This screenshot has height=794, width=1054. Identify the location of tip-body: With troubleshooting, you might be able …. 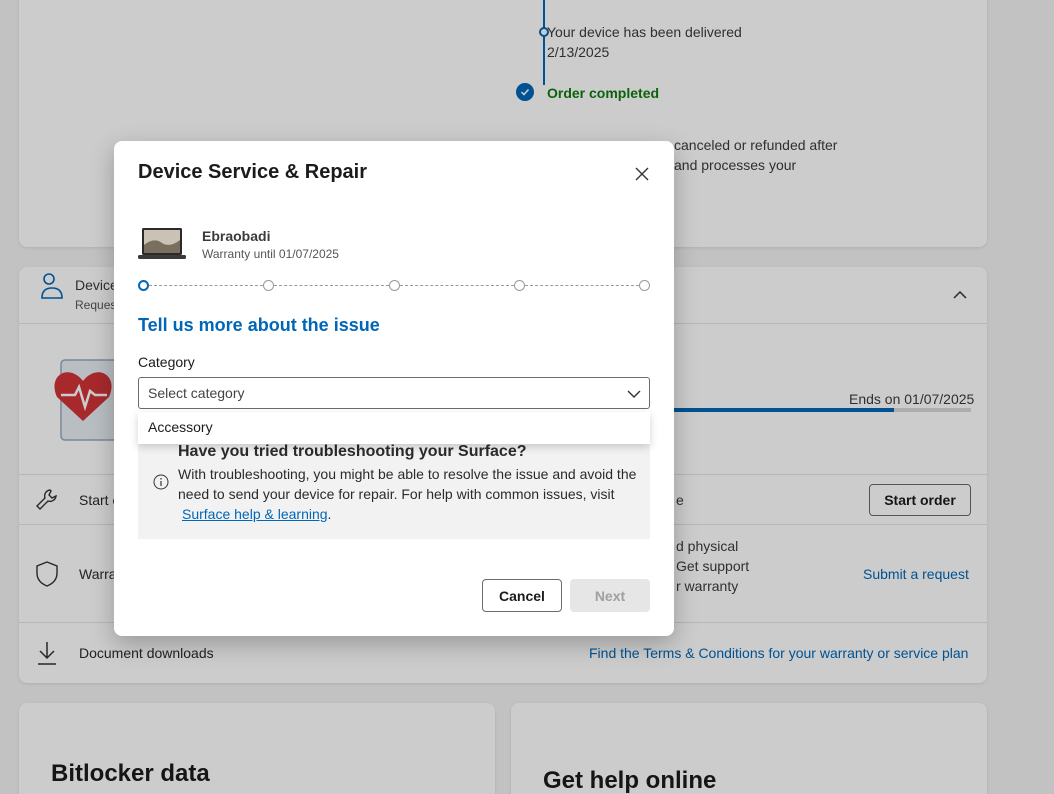
(407, 494).